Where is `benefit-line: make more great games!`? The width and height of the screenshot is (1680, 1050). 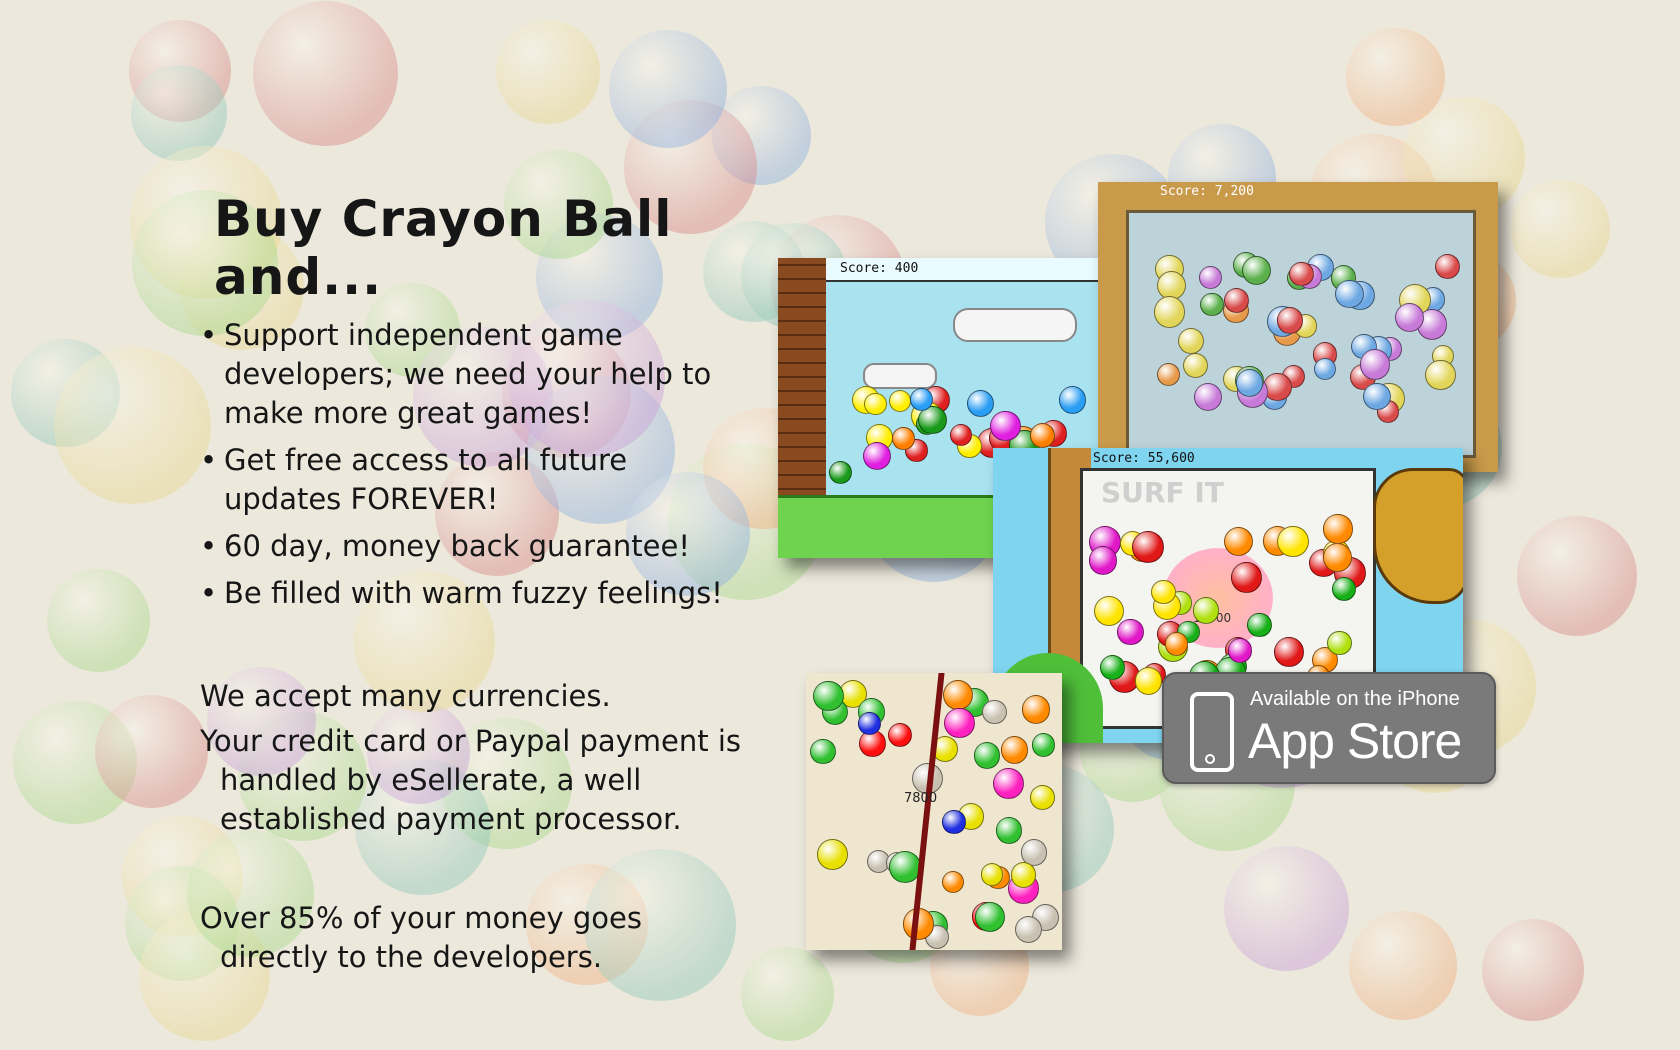
benefit-line: make more great games! is located at coordinates (408, 413).